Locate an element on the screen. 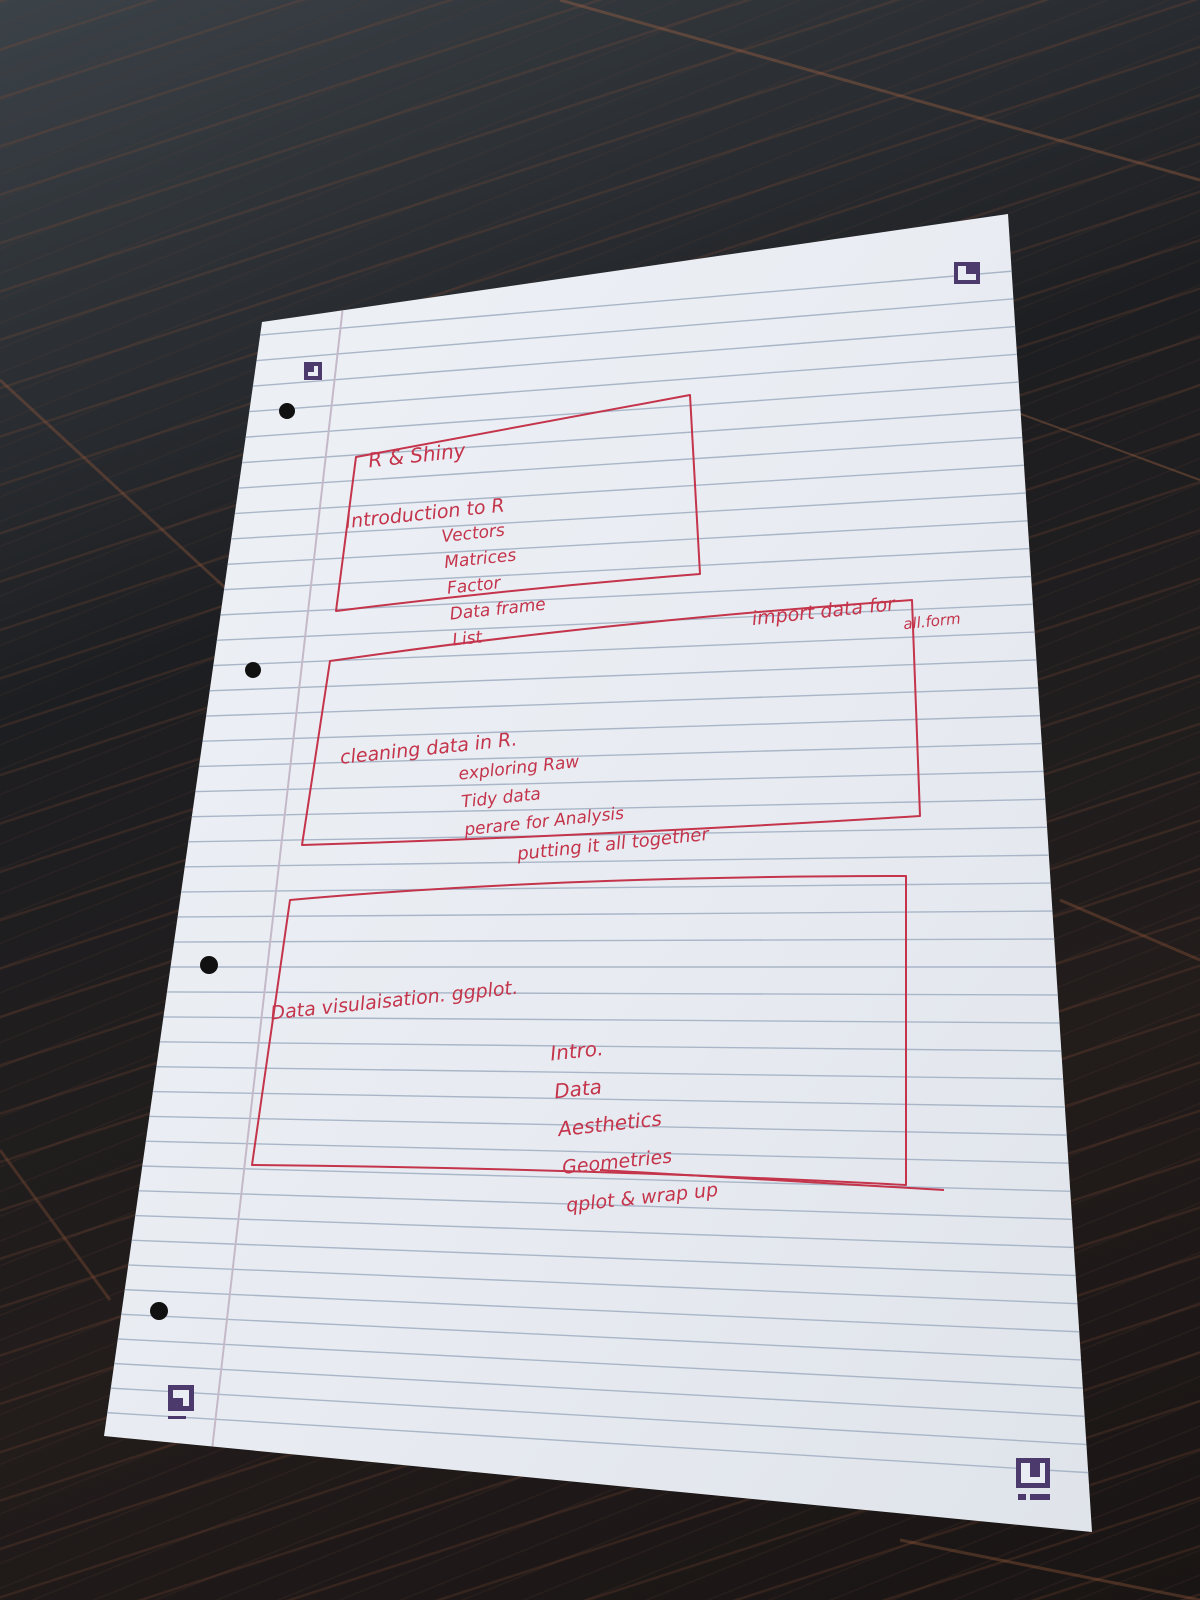 Image resolution: width=1200 pixels, height=1600 pixels. list-item: Data is located at coordinates (578, 1088).